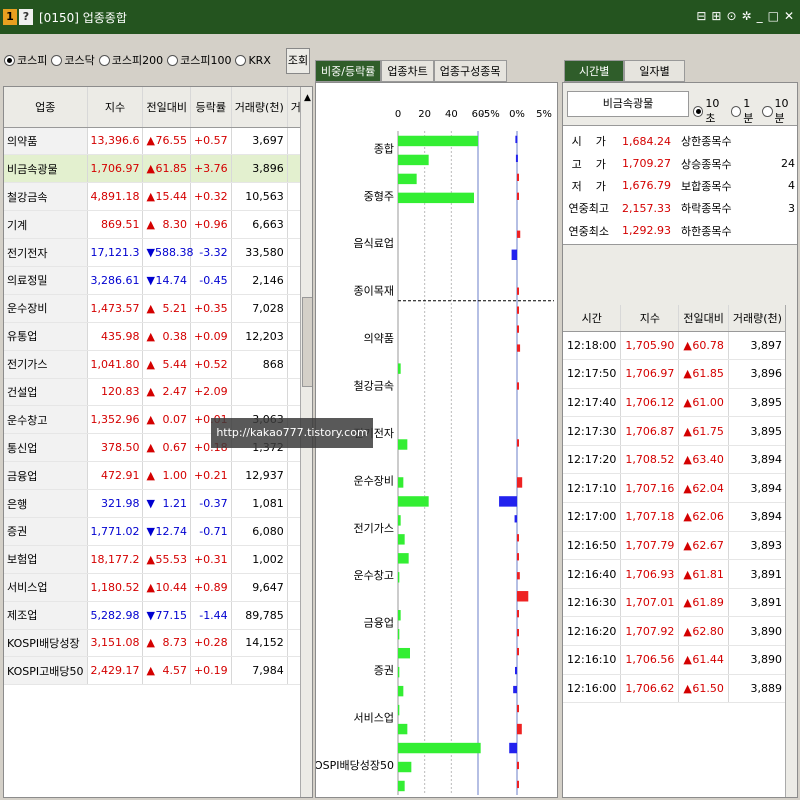  What do you see at coordinates (10, 17) in the screenshot?
I see `window-number-badge: 1` at bounding box center [10, 17].